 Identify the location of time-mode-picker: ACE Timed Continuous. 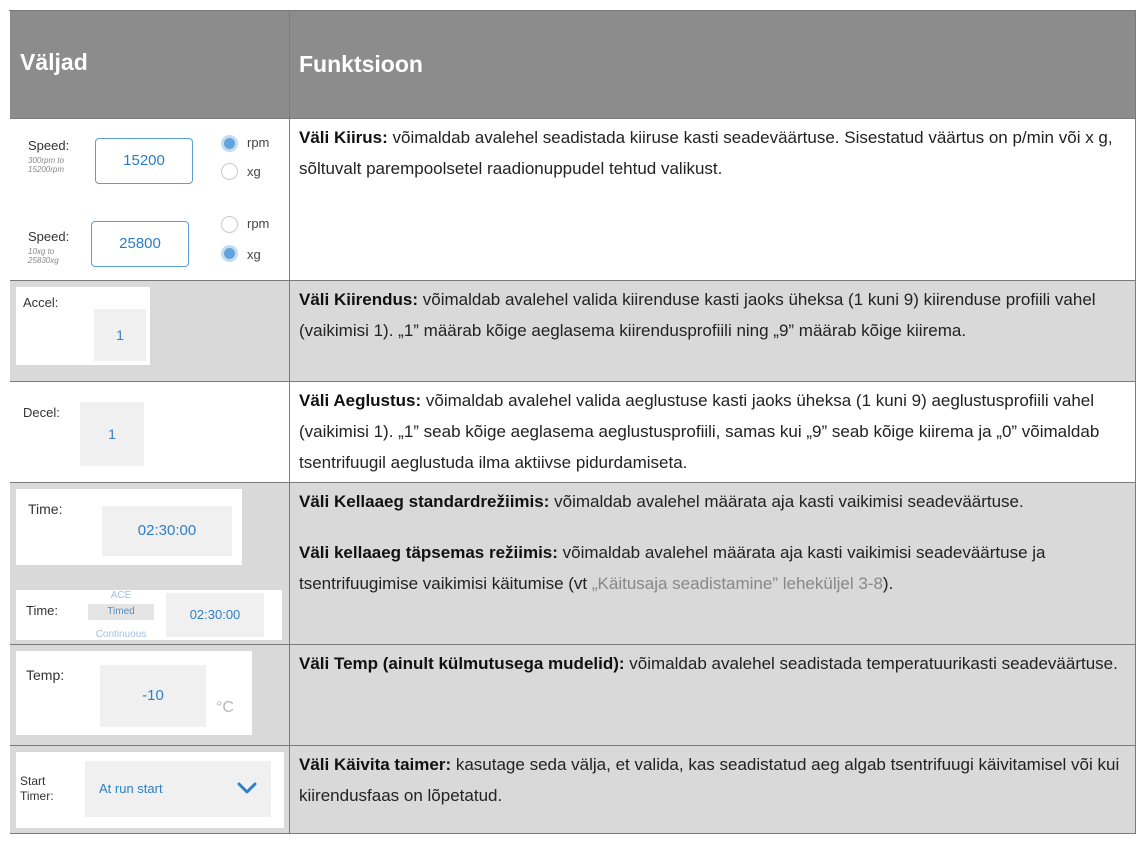
(121, 615).